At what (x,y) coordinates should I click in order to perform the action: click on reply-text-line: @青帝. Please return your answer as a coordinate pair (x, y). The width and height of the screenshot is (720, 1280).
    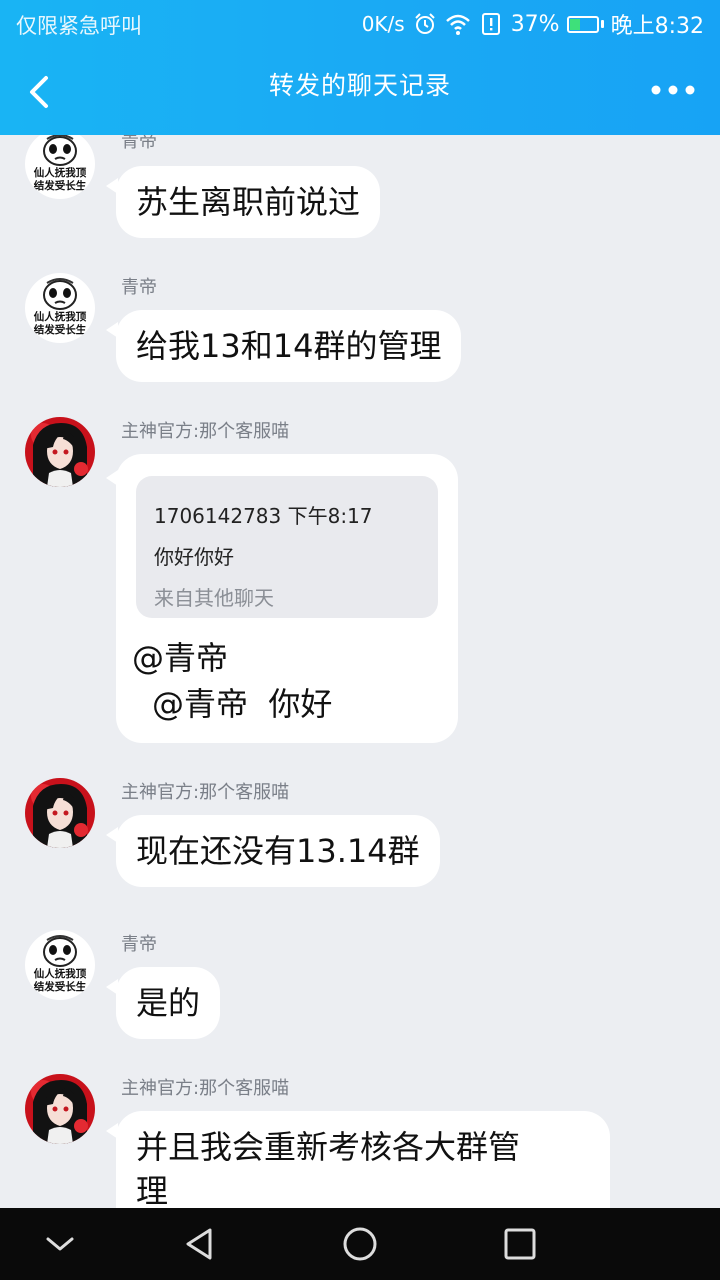
    Looking at the image, I should click on (180, 658).